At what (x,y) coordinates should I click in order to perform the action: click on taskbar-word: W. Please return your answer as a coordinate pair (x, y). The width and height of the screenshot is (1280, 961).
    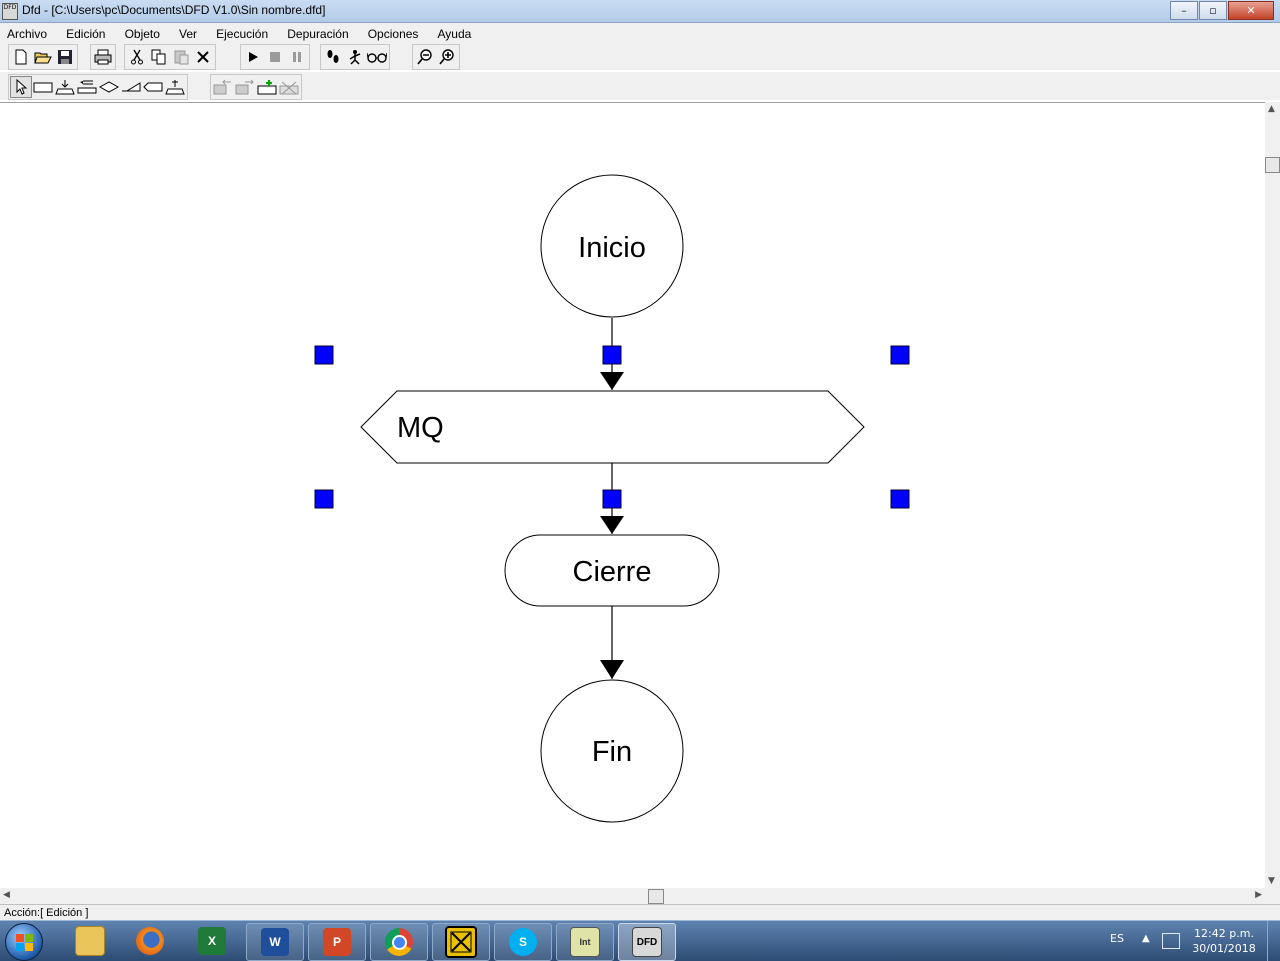
    Looking at the image, I should click on (275, 942).